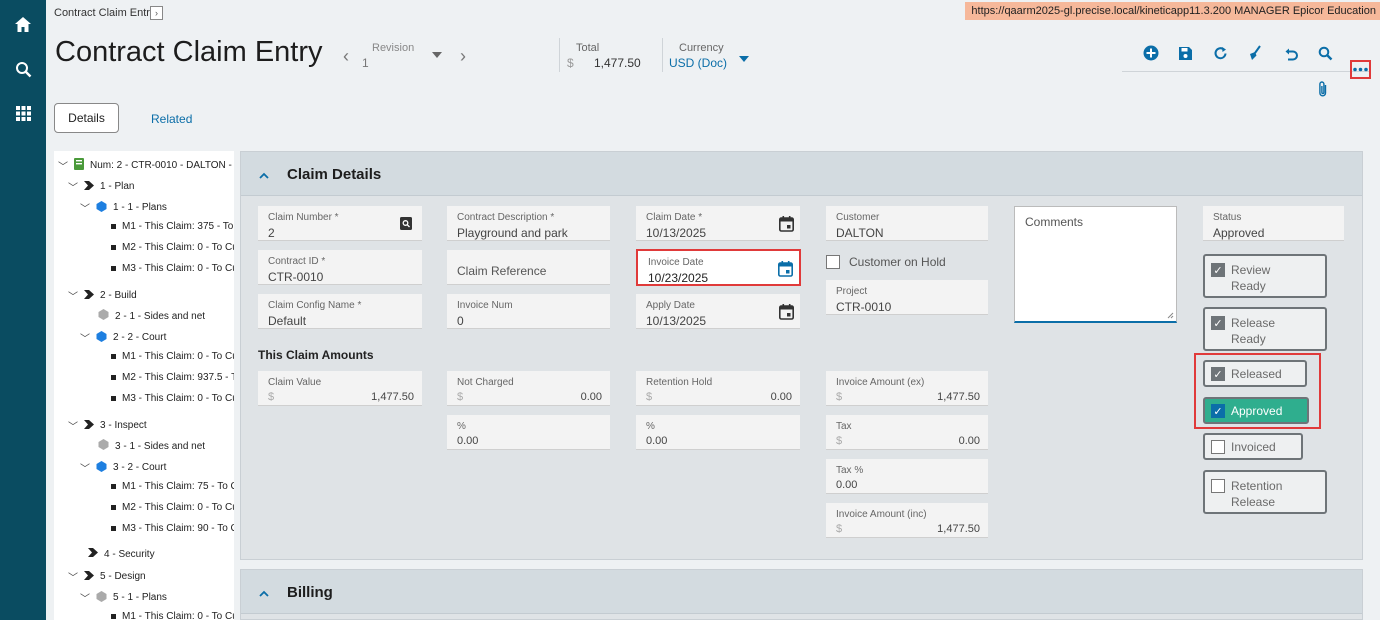 This screenshot has width=1380, height=620. Describe the element at coordinates (1360, 69) in the screenshot. I see `more-icon` at that location.